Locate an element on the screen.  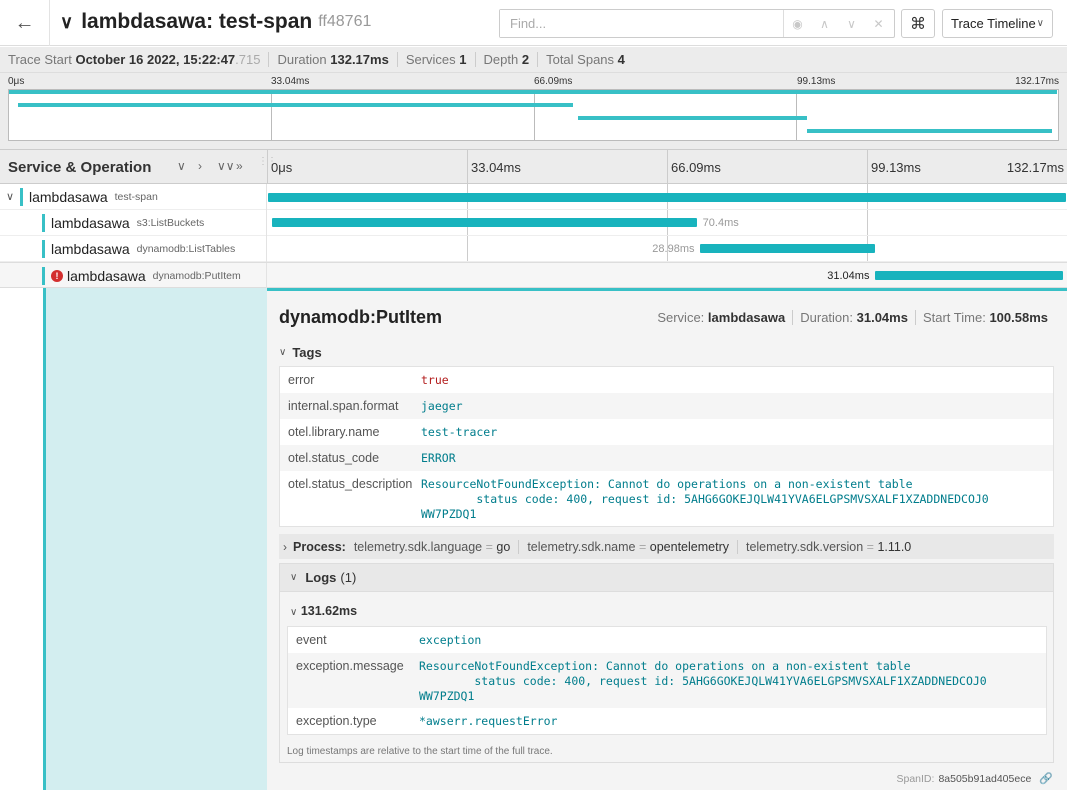
minimap-tick: 0μs is located at coordinates (16, 81).